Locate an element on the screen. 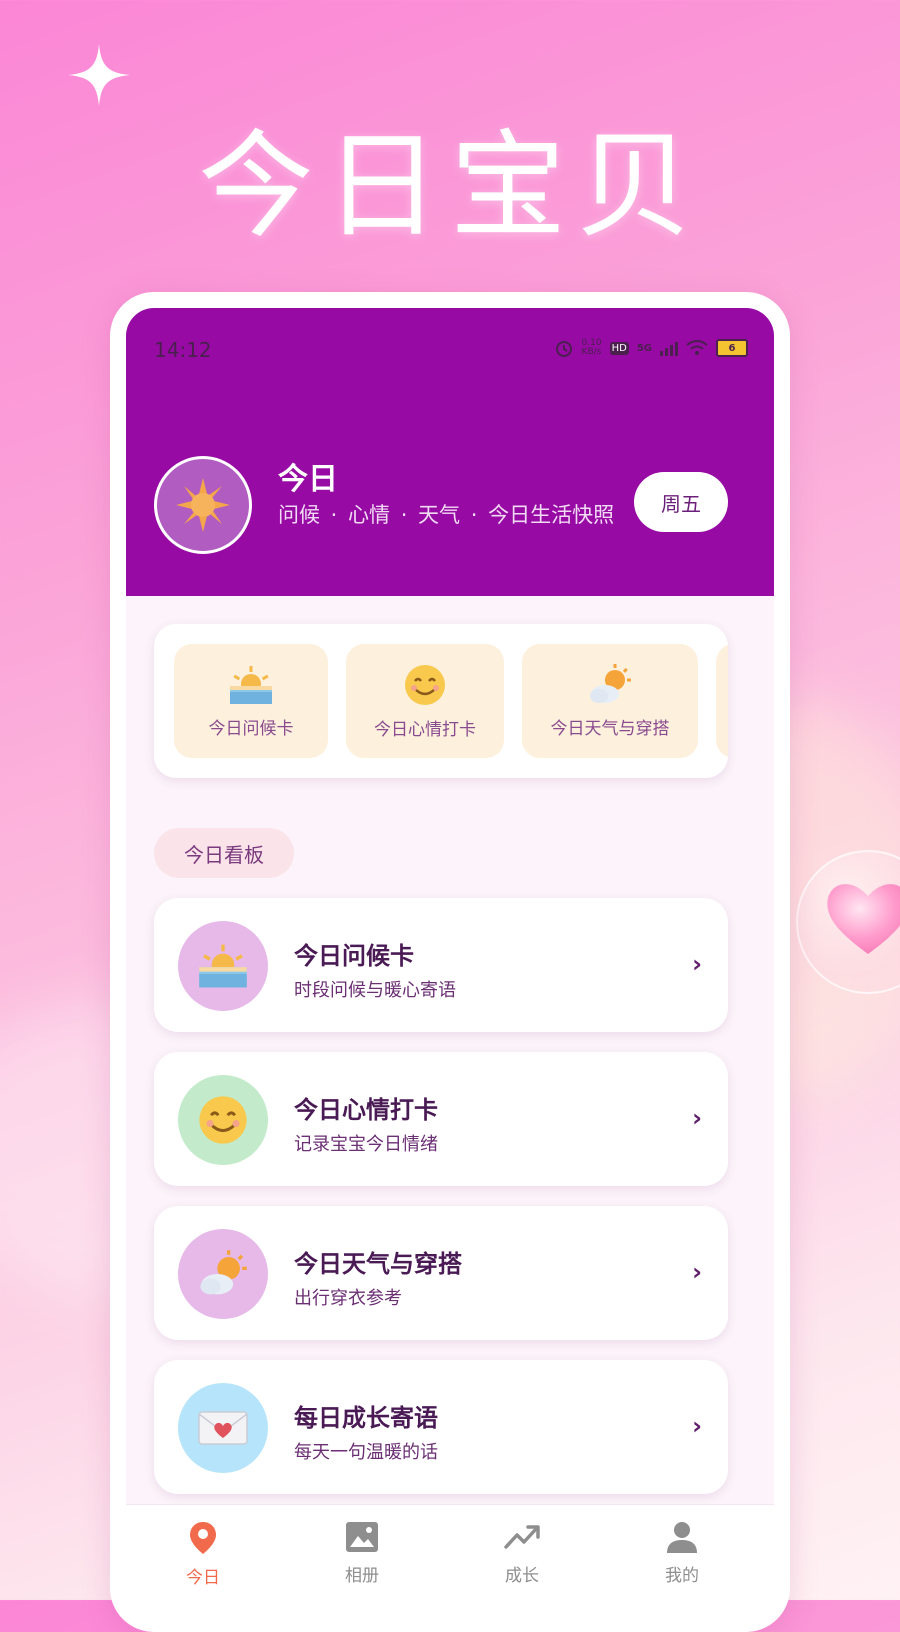 The width and height of the screenshot is (900, 1632). card-description: 出行穿衣参考 is located at coordinates (348, 1298).